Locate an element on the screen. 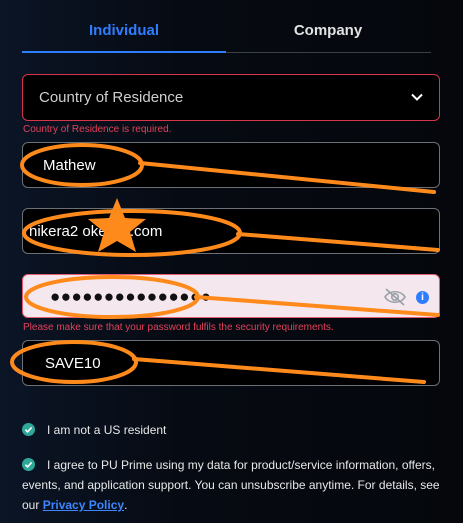  chevron-down-icon is located at coordinates (417, 97).